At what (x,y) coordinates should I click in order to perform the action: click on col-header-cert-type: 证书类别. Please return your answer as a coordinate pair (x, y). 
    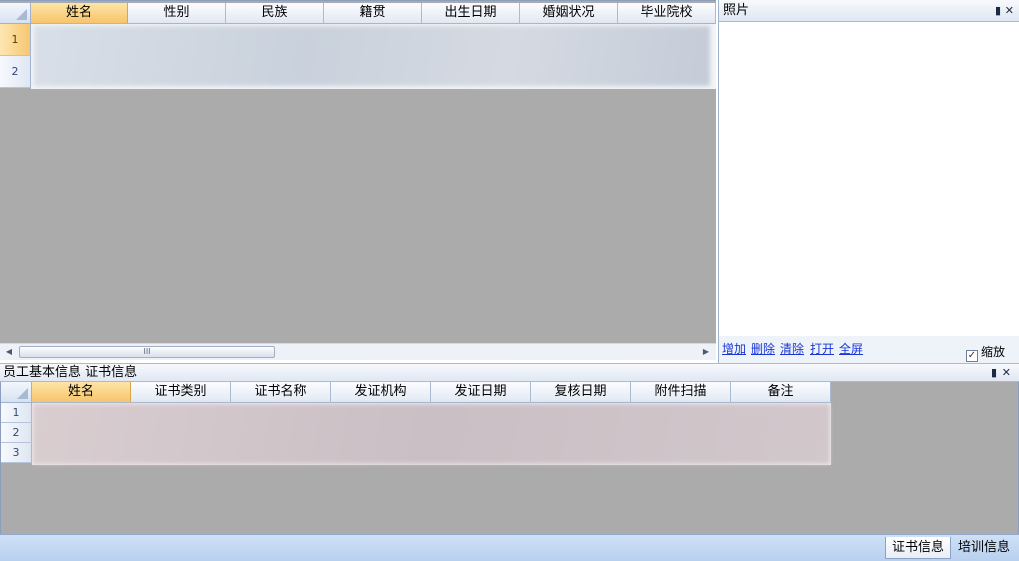
    Looking at the image, I should click on (181, 392).